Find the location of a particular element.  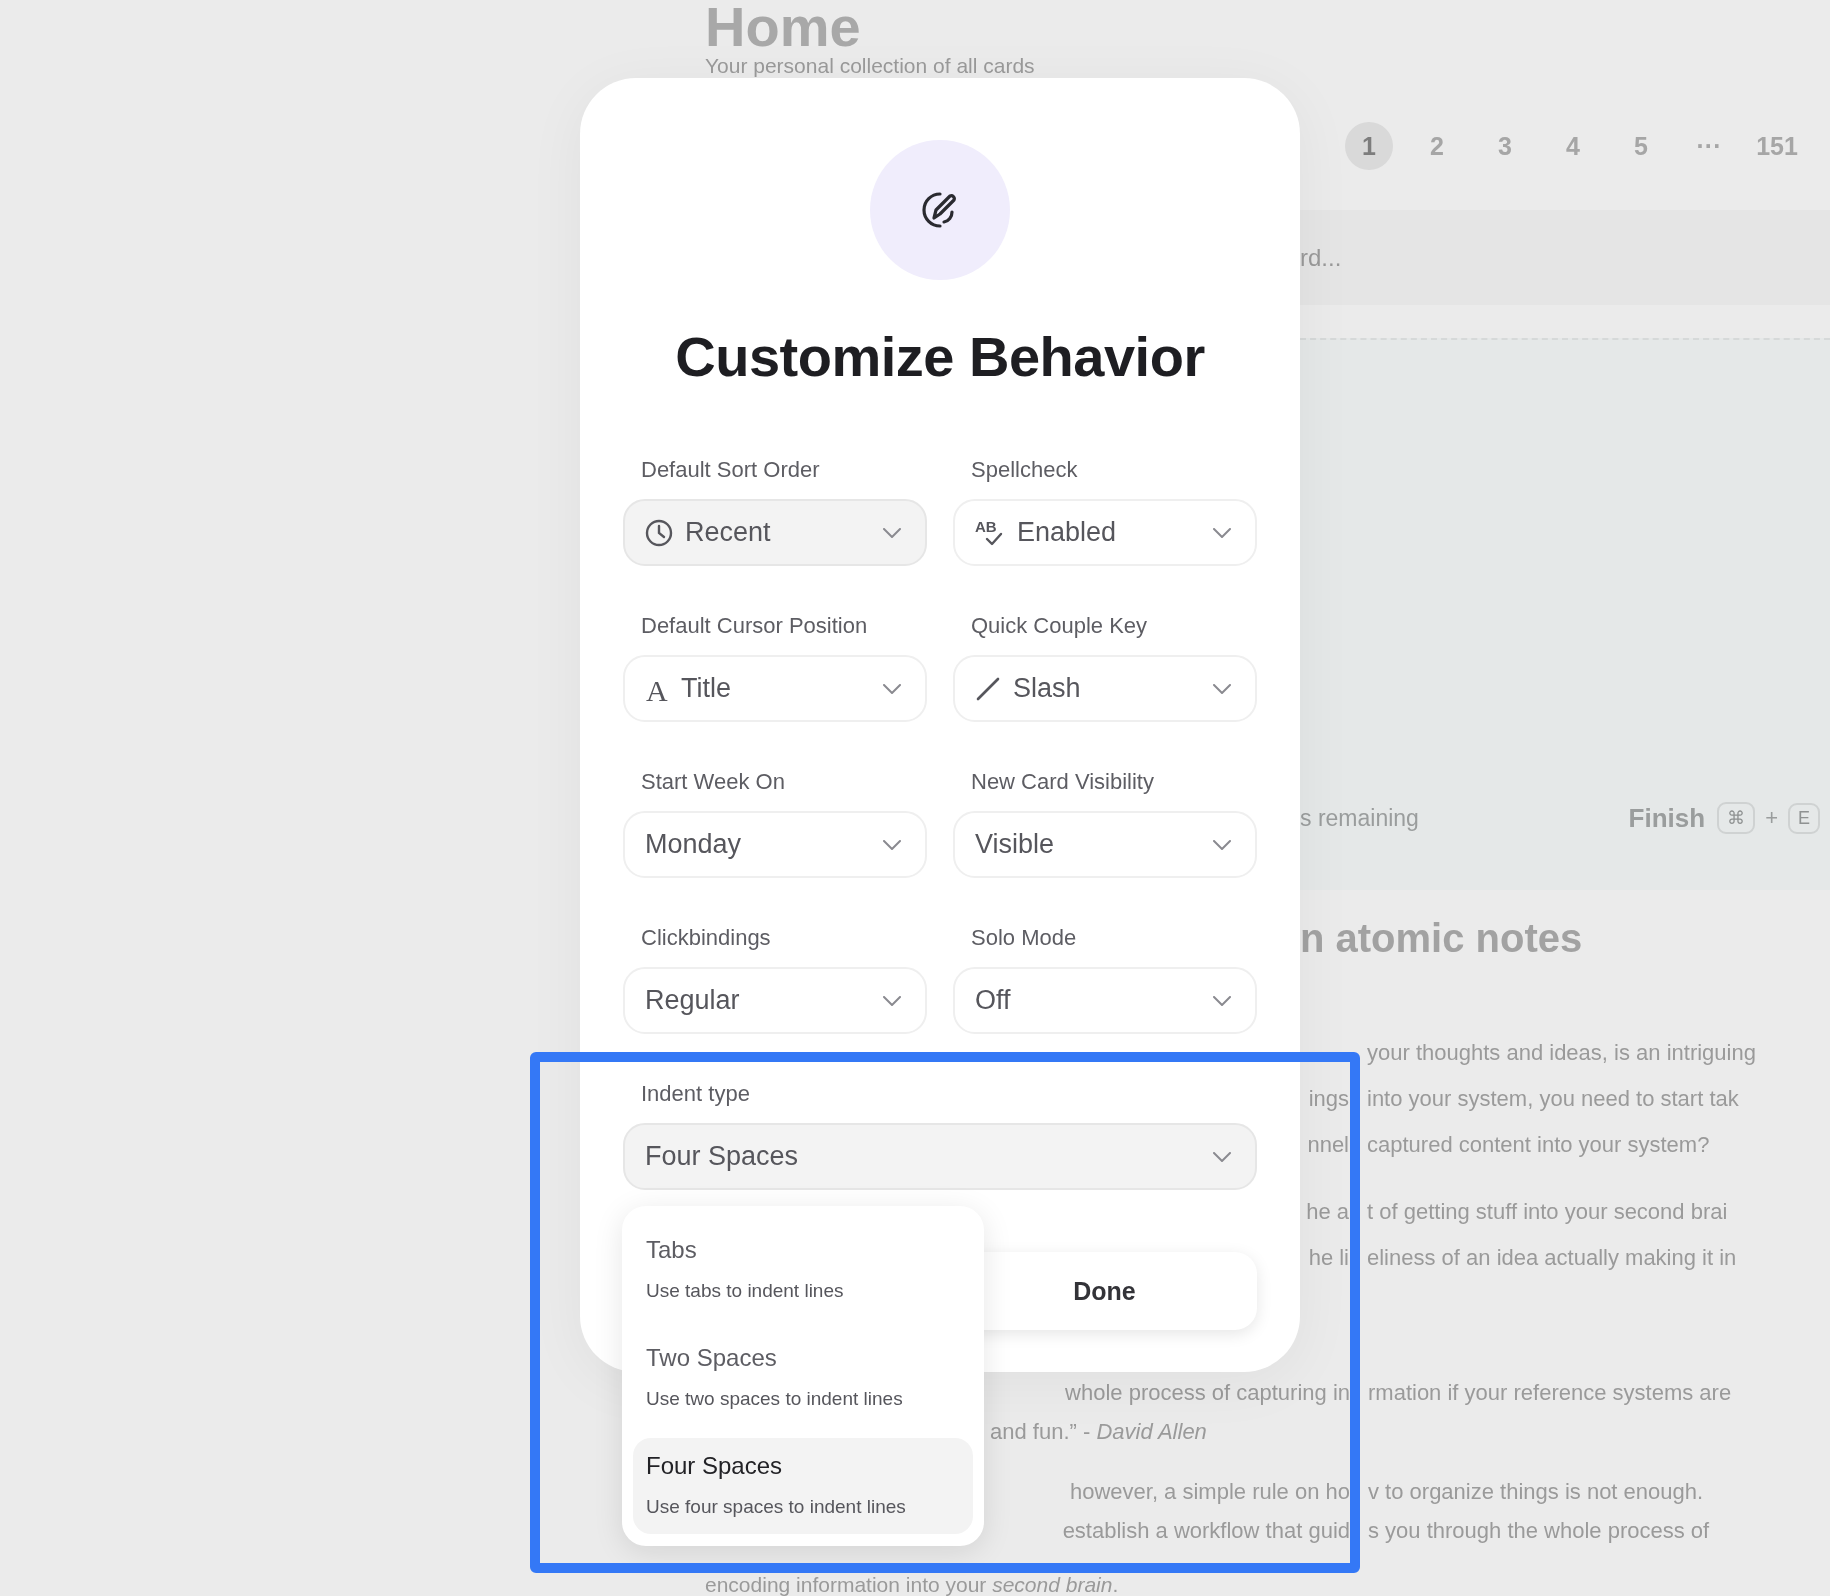

select-field: Monday is located at coordinates (775, 844).